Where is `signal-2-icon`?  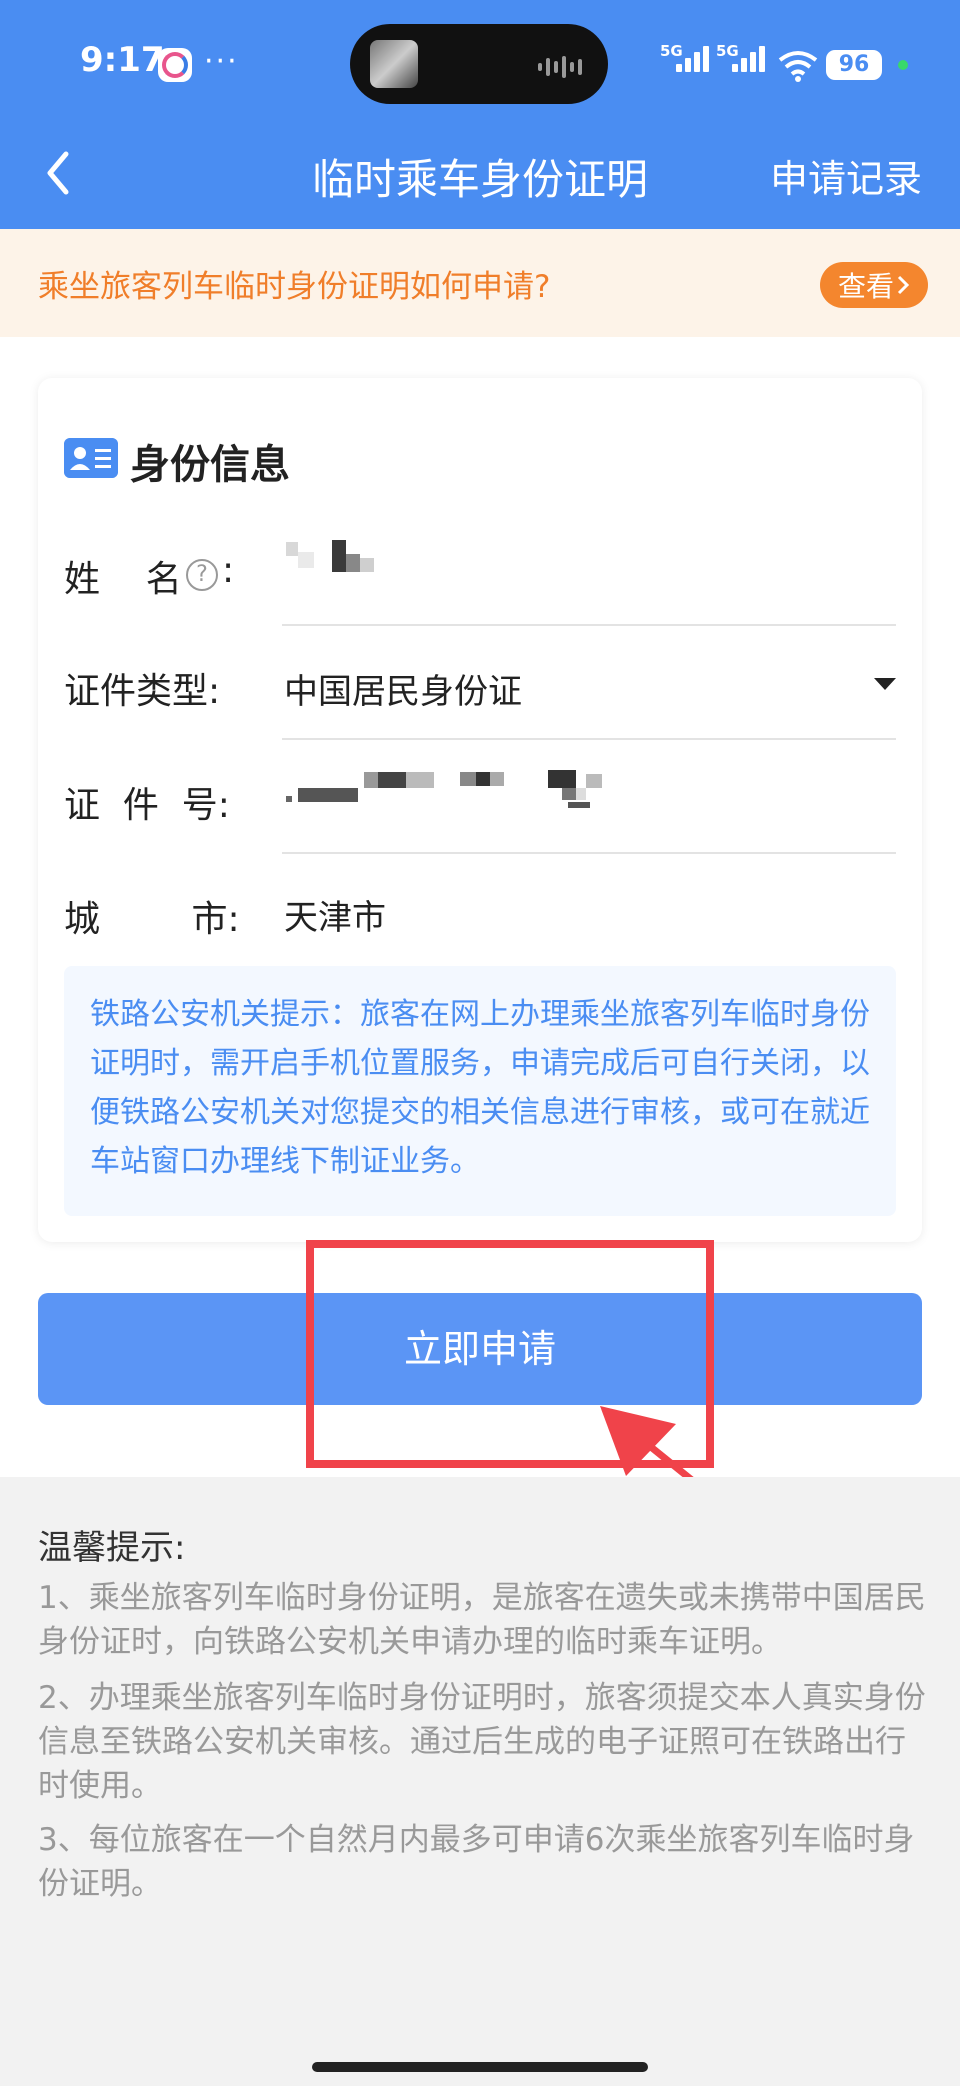
signal-2-icon is located at coordinates (748, 59).